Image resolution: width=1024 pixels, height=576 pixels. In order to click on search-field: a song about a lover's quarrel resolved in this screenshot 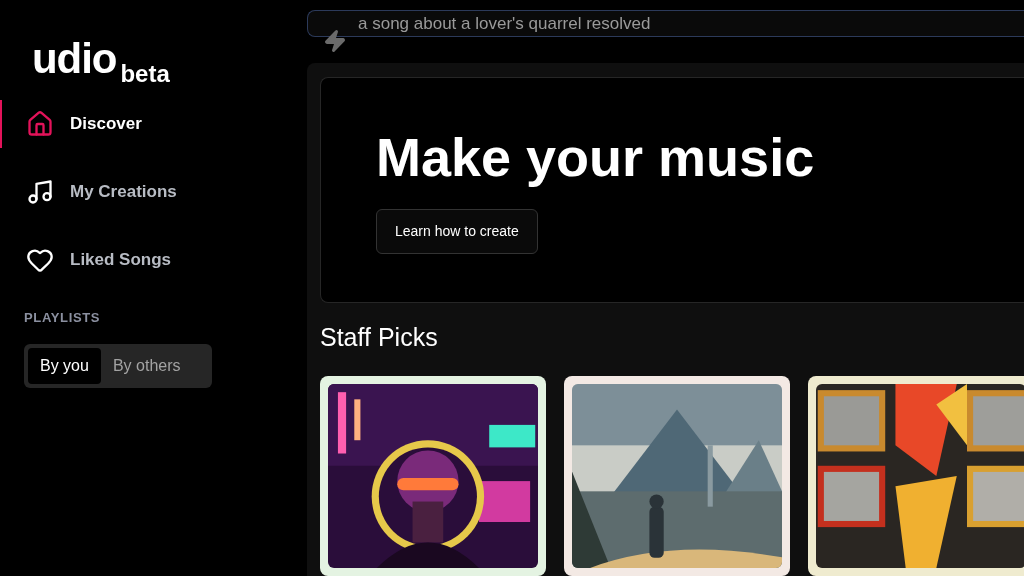, I will do `click(665, 23)`.